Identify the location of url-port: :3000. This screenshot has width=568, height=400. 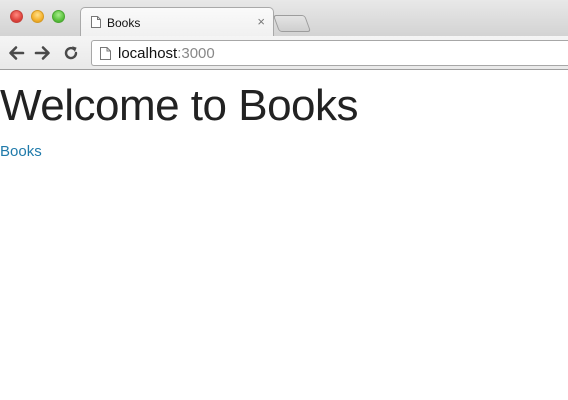
(196, 53).